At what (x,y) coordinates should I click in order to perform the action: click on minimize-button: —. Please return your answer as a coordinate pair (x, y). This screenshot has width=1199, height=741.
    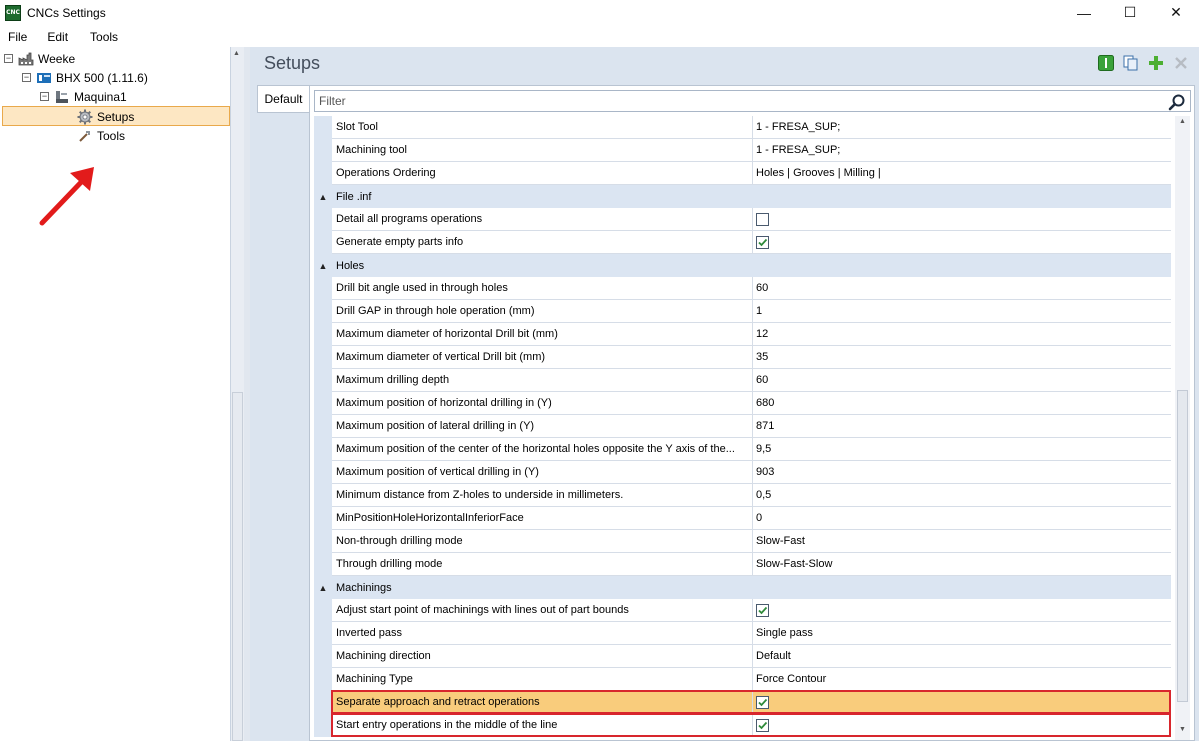
    Looking at the image, I should click on (1084, 12).